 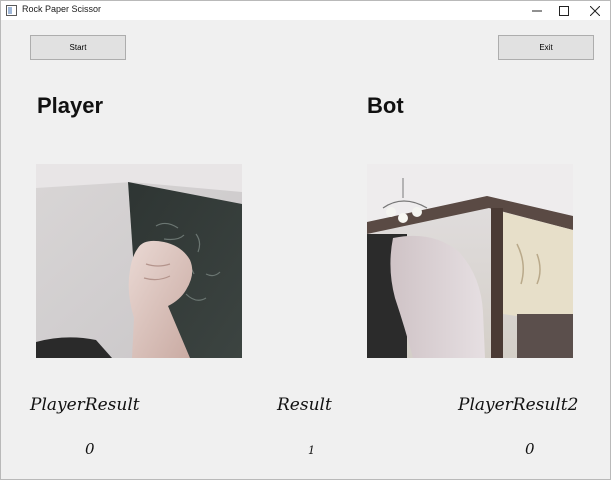 I want to click on player-result2-label: PlayerResult2, so click(x=518, y=405).